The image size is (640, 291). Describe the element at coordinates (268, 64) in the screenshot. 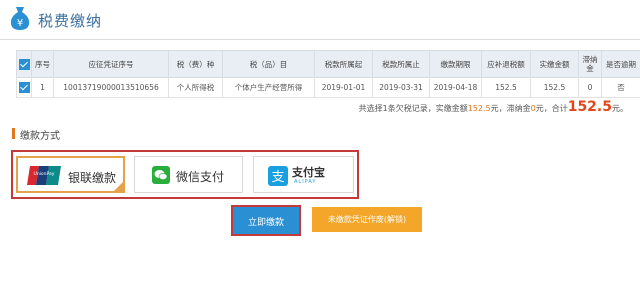

I see `column-header: 税（品）目` at that location.